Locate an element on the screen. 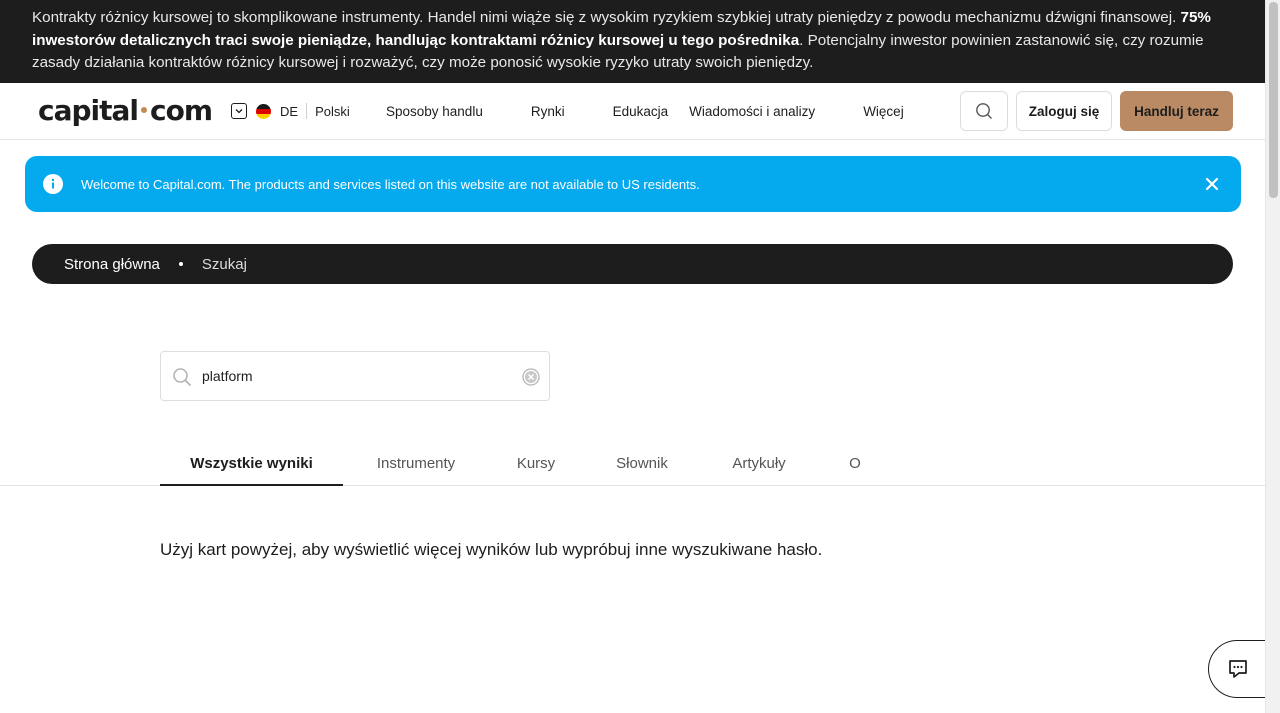 The image size is (1280, 713). tab-glossary: Słownik is located at coordinates (642, 463).